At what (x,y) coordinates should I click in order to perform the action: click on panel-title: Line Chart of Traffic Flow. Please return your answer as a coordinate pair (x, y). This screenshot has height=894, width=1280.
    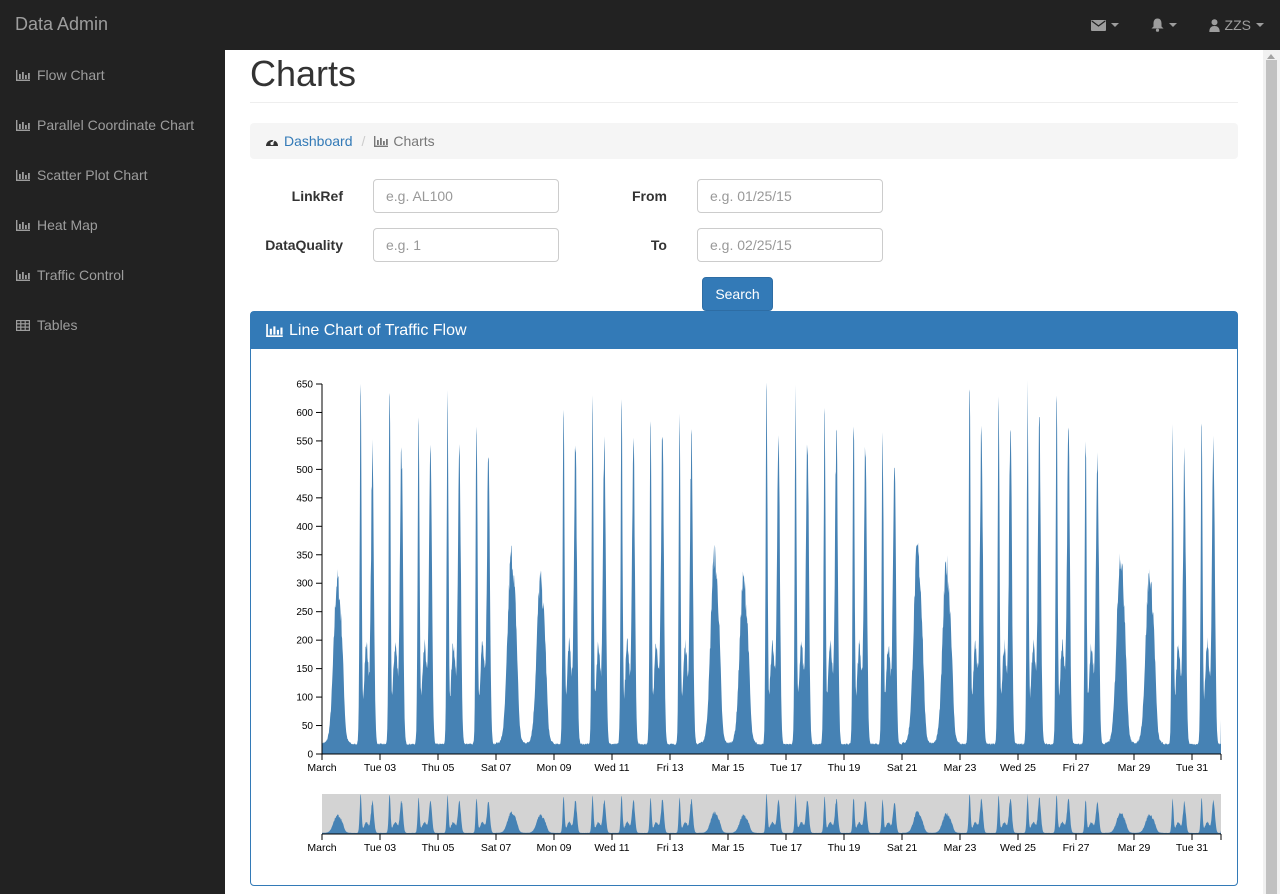
    Looking at the image, I should click on (378, 330).